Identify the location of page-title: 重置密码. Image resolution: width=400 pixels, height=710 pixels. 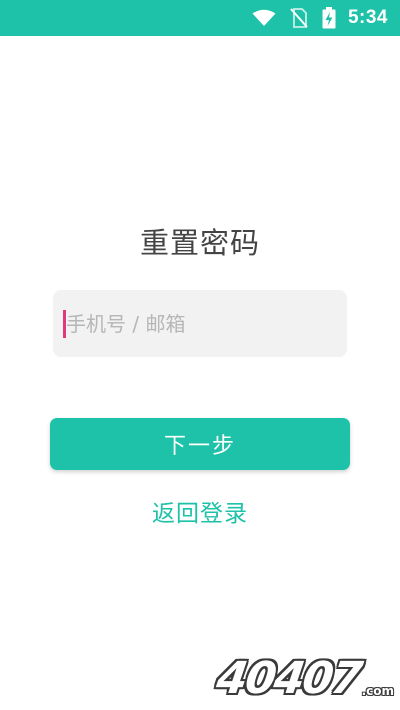
(199, 243).